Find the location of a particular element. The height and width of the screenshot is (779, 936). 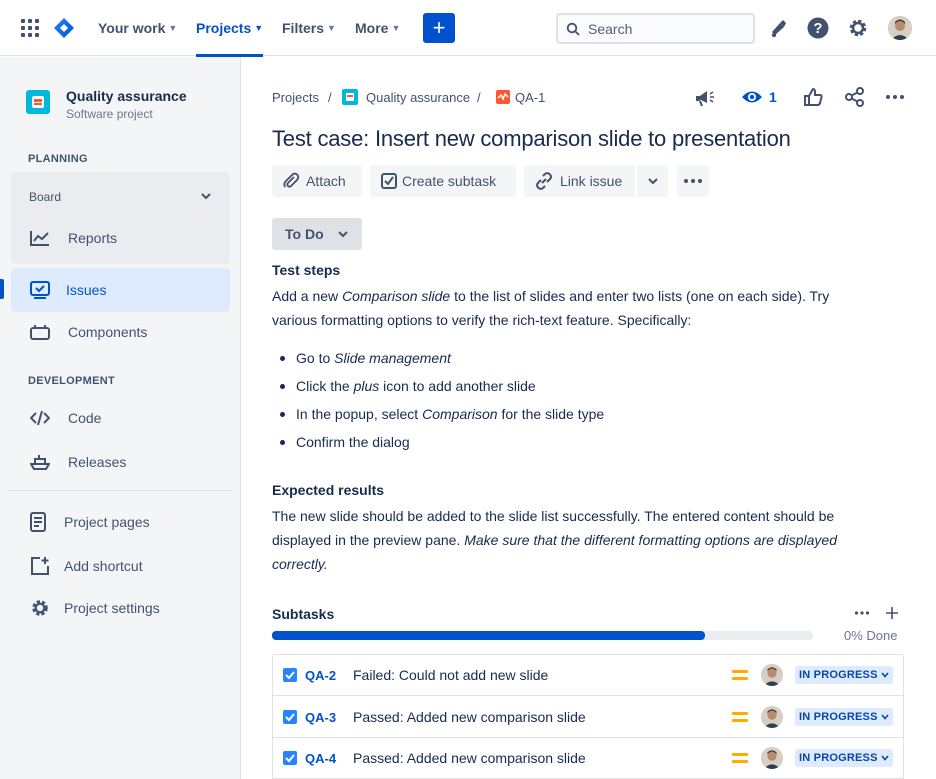

avatar-icon is located at coordinates (900, 28).